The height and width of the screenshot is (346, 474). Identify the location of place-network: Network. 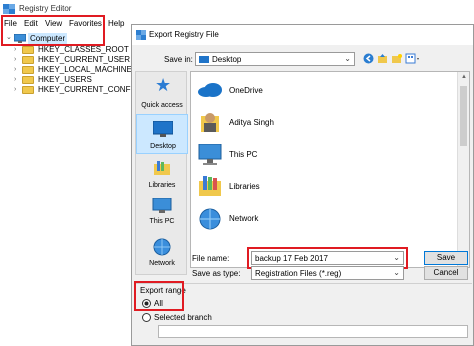
(162, 254).